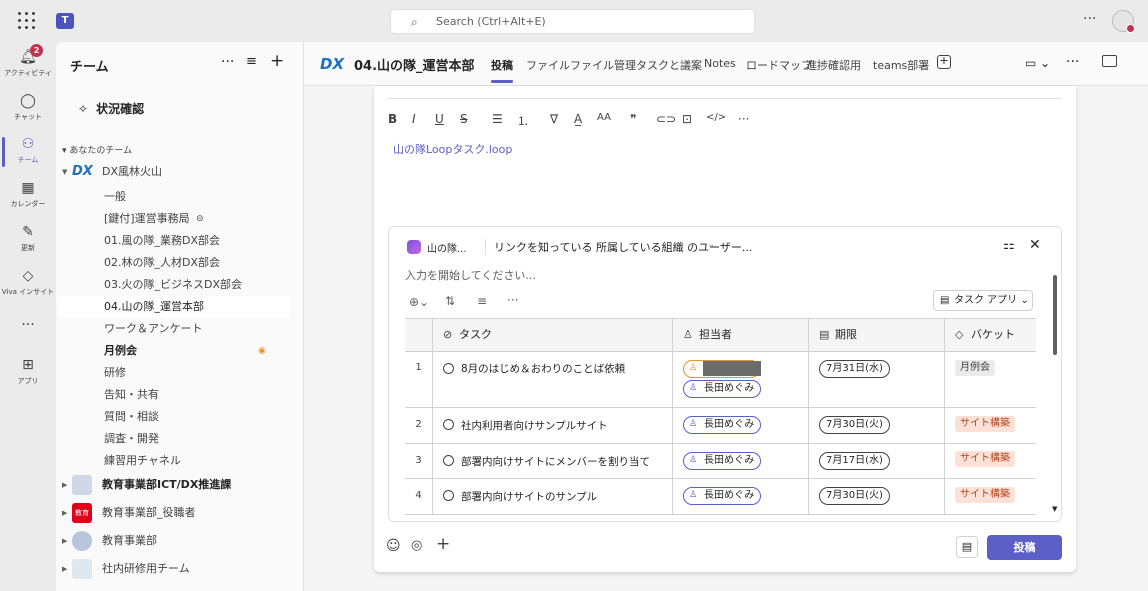  Describe the element at coordinates (393, 546) in the screenshot. I see `emoji-icon: ☺` at that location.